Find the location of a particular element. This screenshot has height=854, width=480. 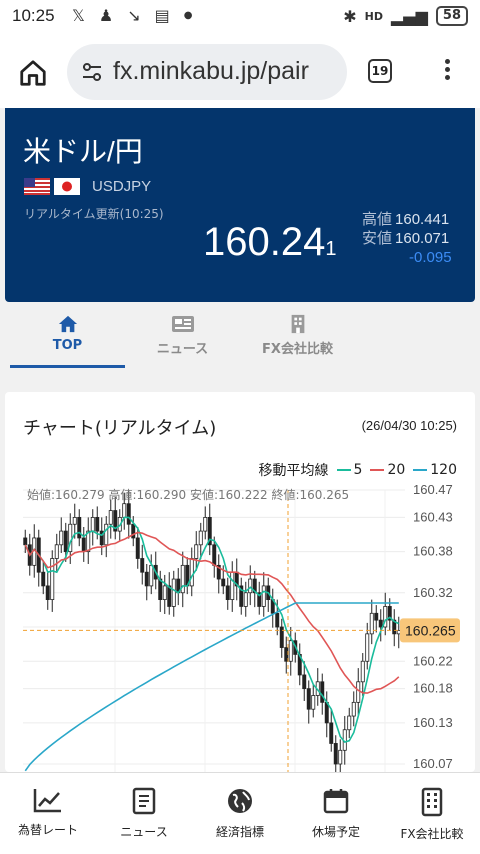

current-price-label: 160.265 is located at coordinates (430, 630).